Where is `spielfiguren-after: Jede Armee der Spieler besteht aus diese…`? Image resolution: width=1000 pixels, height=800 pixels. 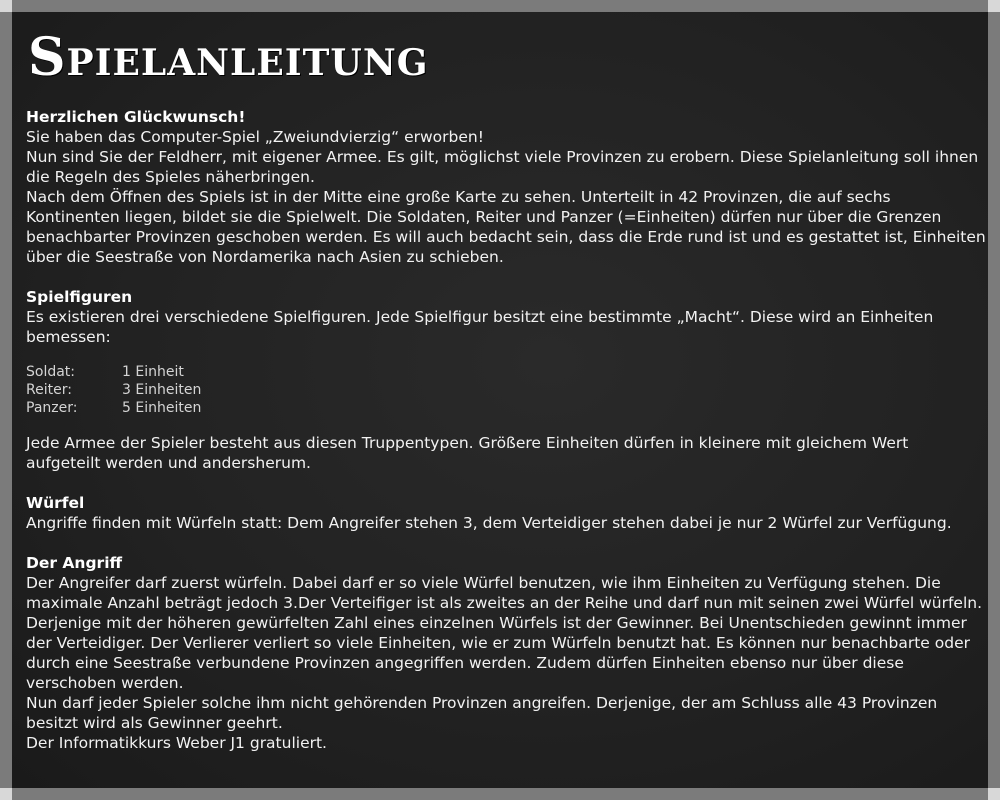
spielfiguren-after: Jede Armee der Spieler besteht aus diese… is located at coordinates (467, 453).